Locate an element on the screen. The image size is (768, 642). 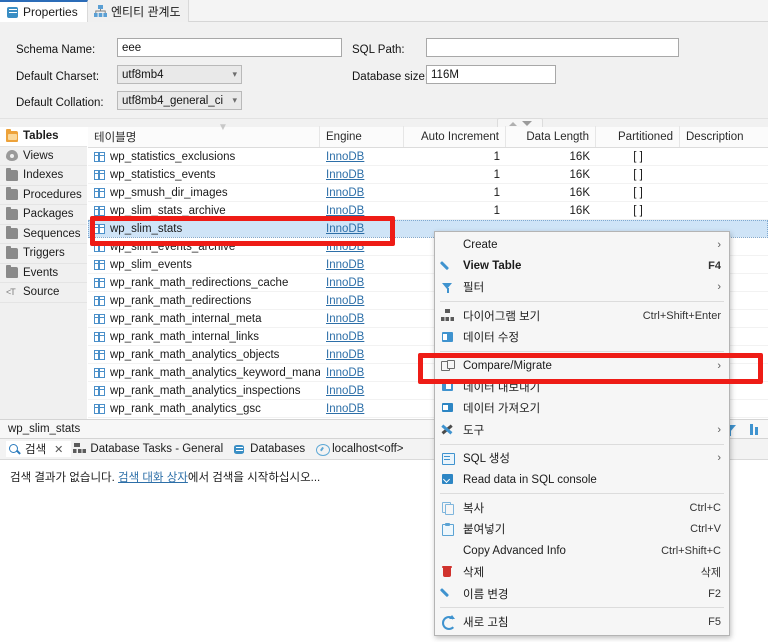
column-header-engine: Engine is located at coordinates (362, 136).